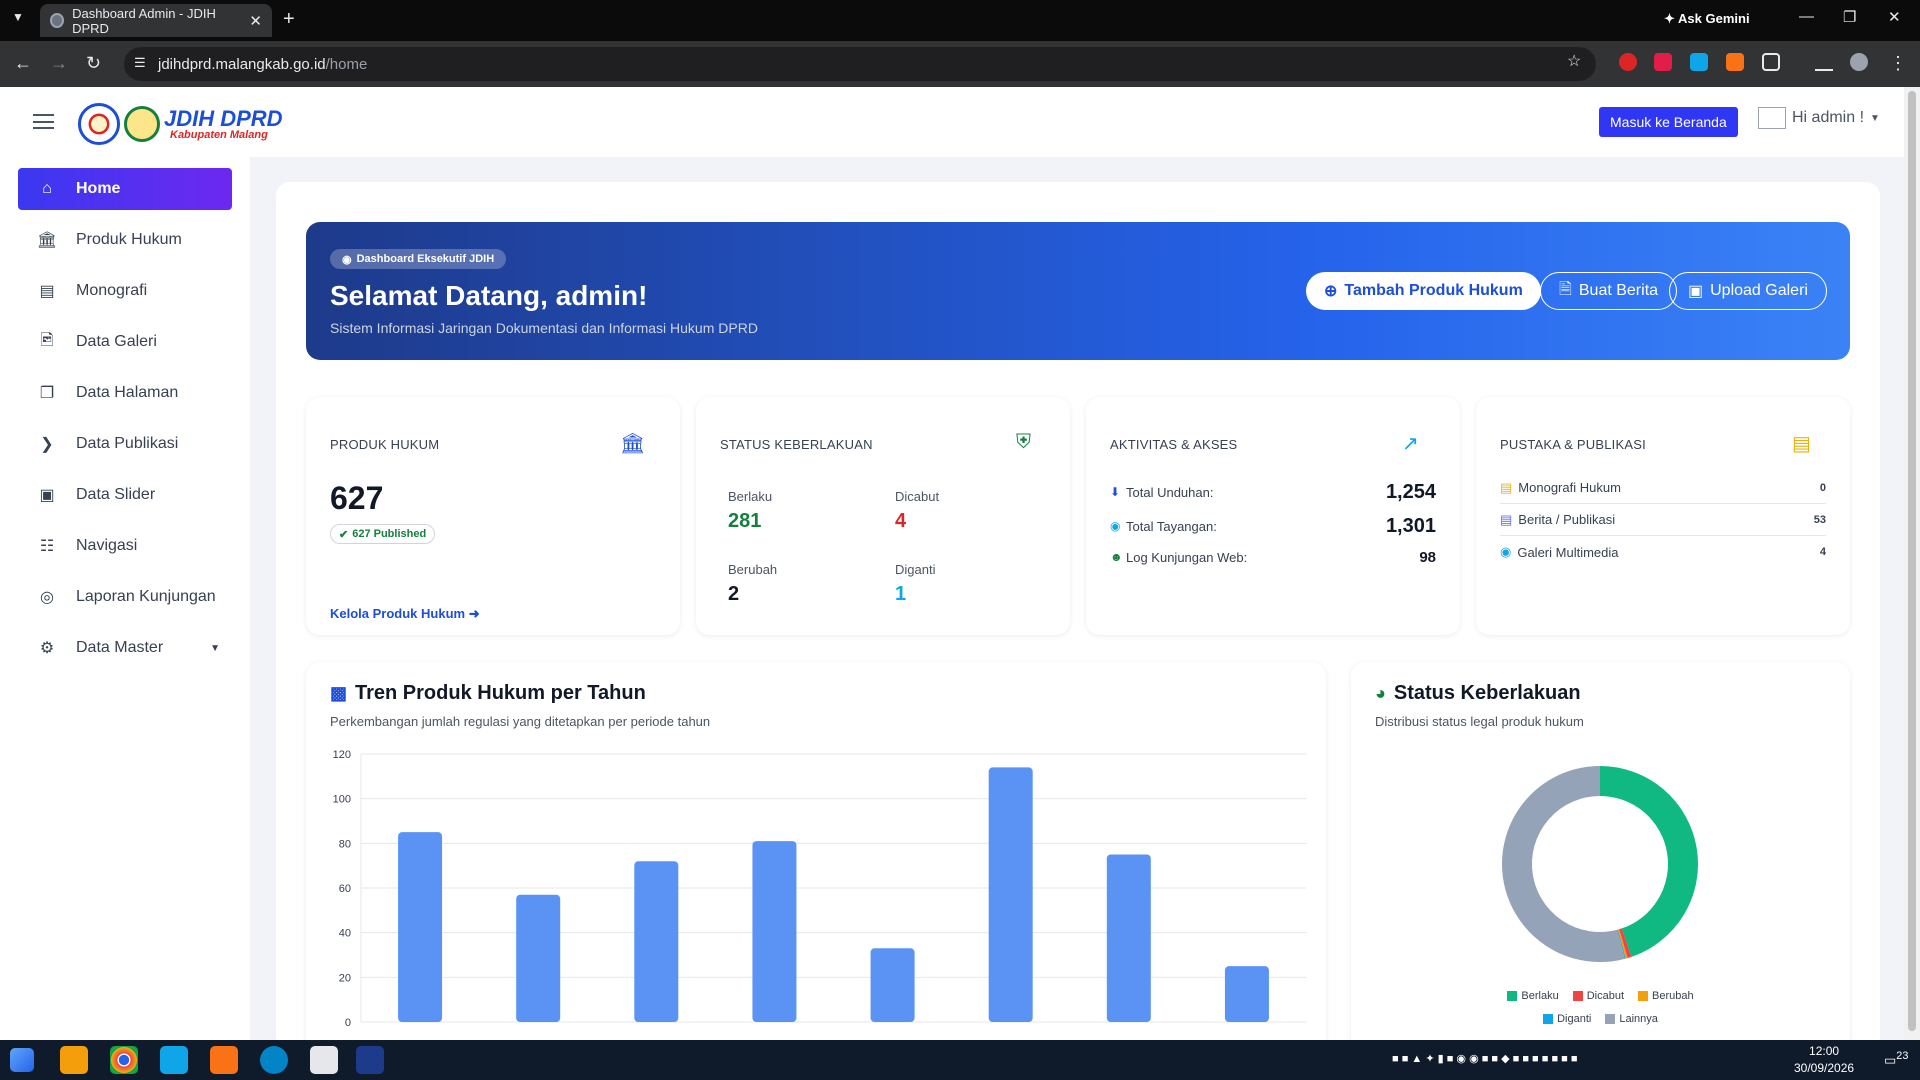 The image size is (1920, 1080). I want to click on scrollbar-thumb, so click(1912, 561).